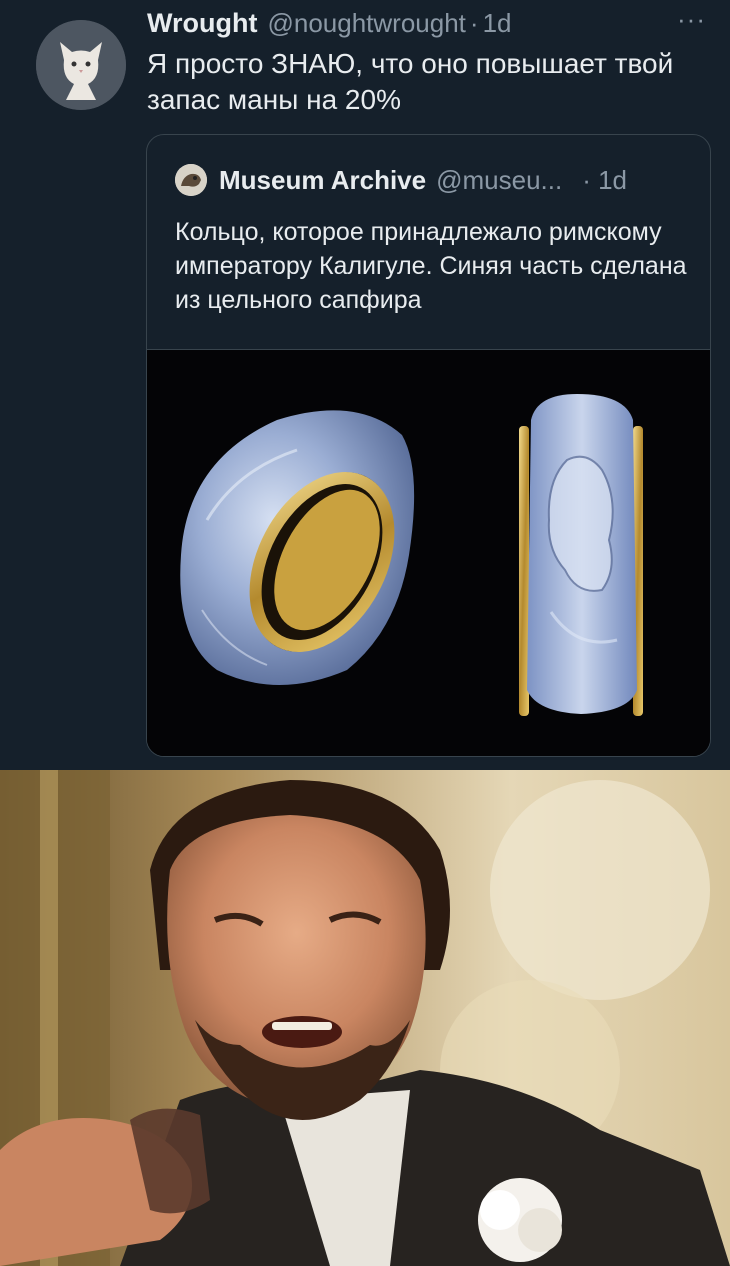 The height and width of the screenshot is (1266, 730). I want to click on museum-avatar, so click(191, 180).